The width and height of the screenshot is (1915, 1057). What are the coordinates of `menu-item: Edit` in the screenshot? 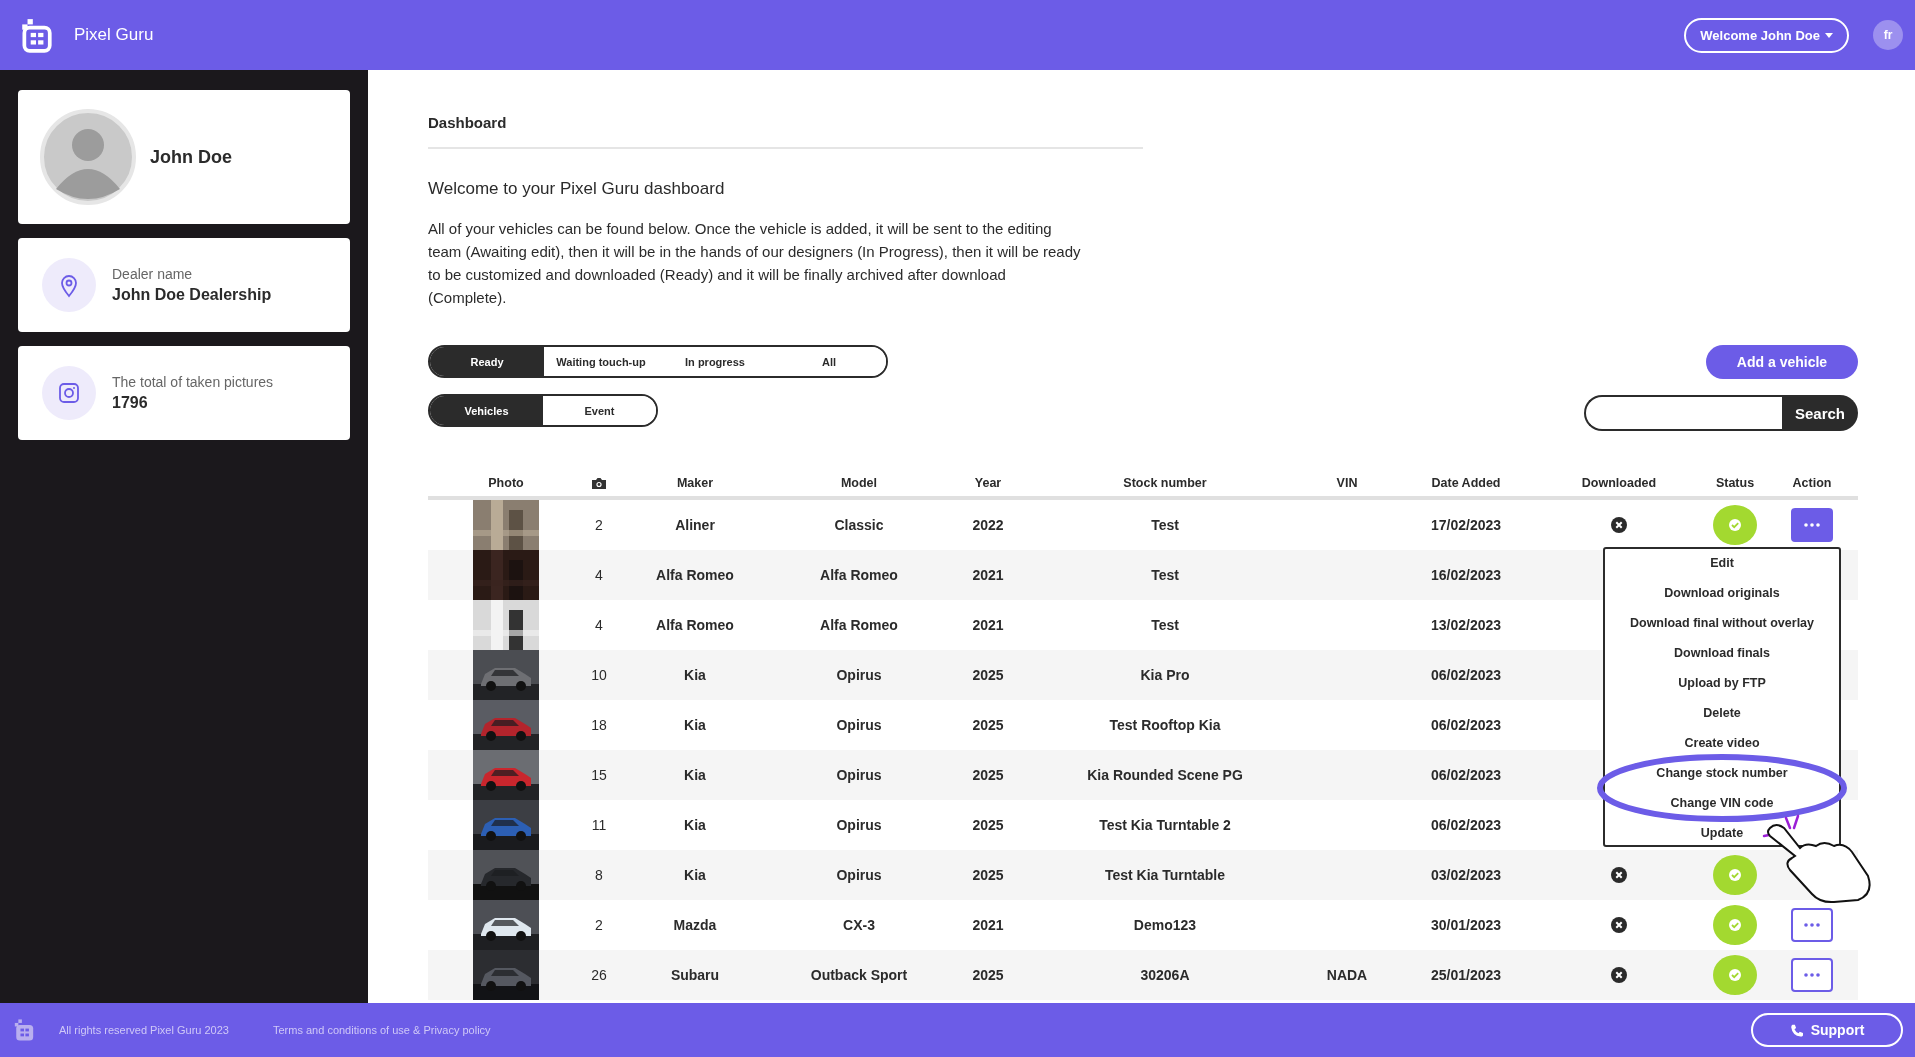 It's located at (1722, 563).